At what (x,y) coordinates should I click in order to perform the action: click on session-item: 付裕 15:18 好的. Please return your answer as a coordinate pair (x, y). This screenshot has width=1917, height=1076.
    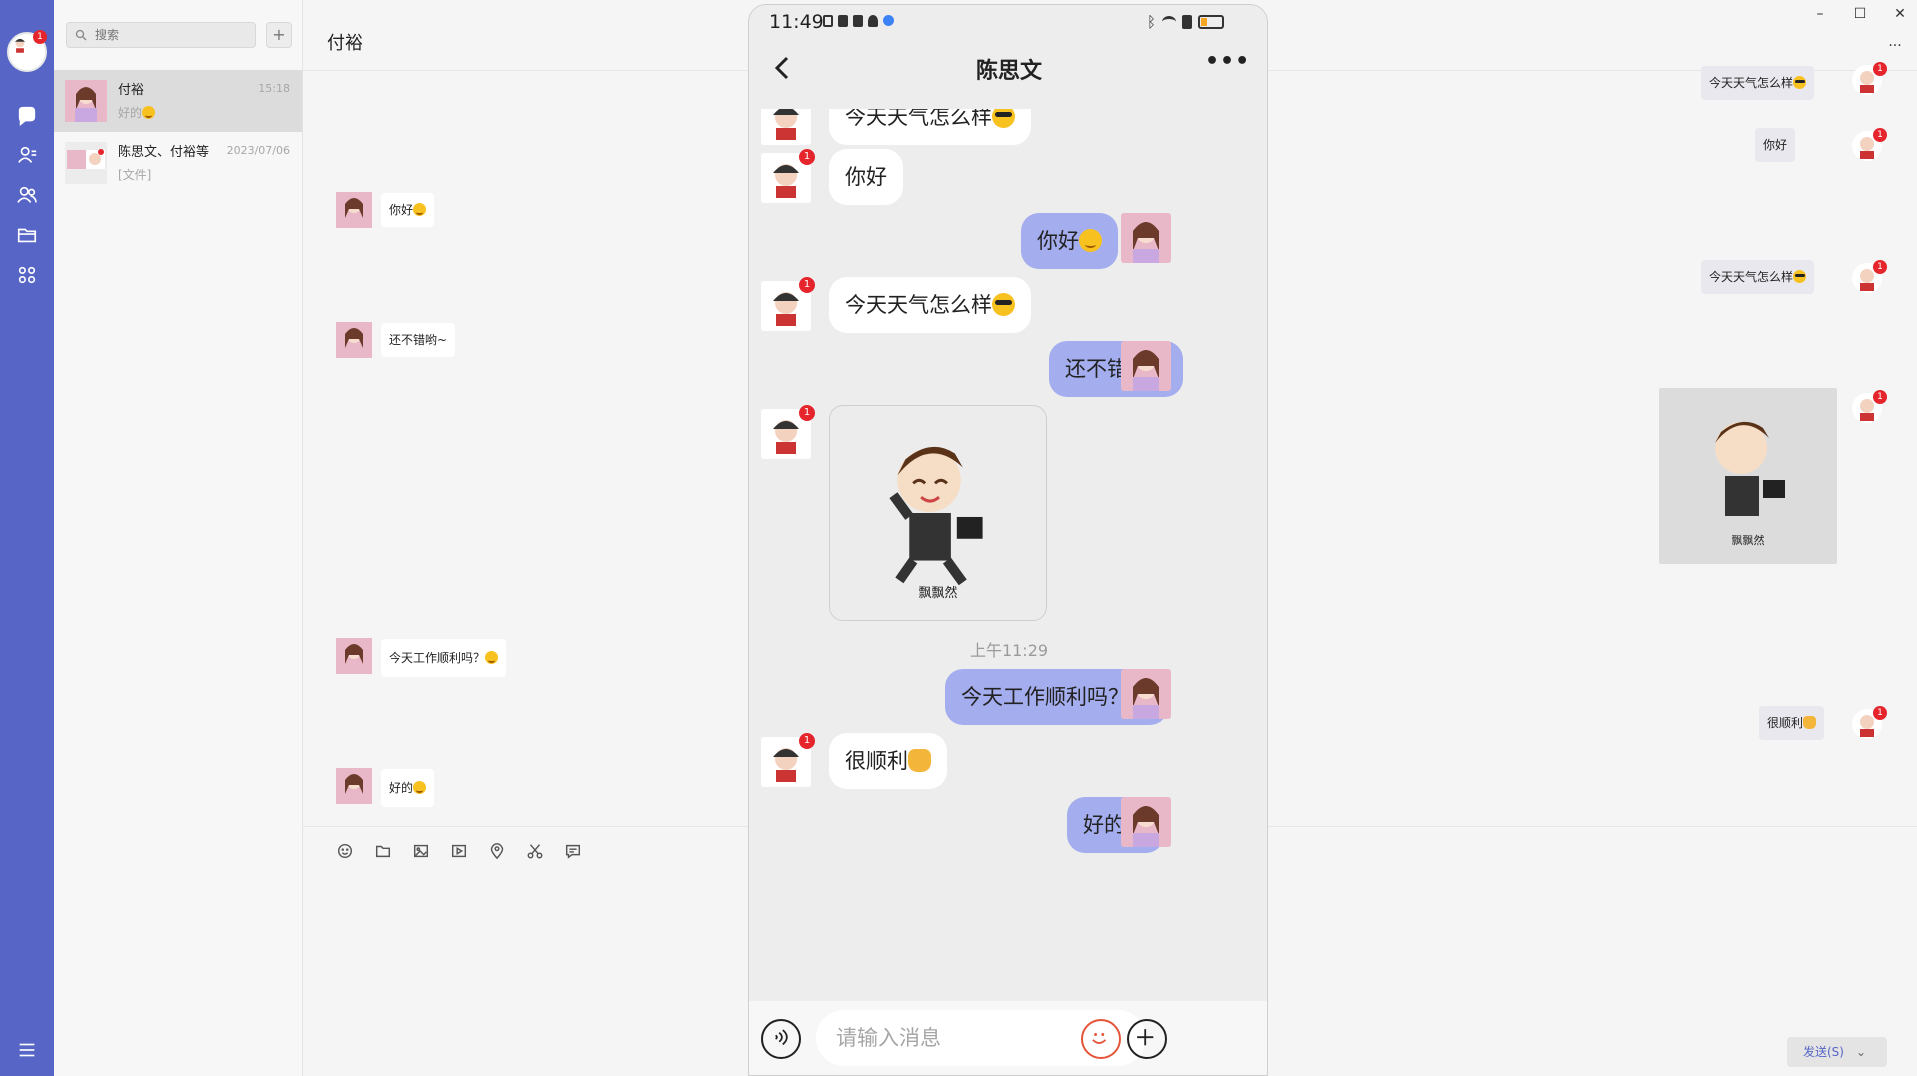
    Looking at the image, I should click on (178, 101).